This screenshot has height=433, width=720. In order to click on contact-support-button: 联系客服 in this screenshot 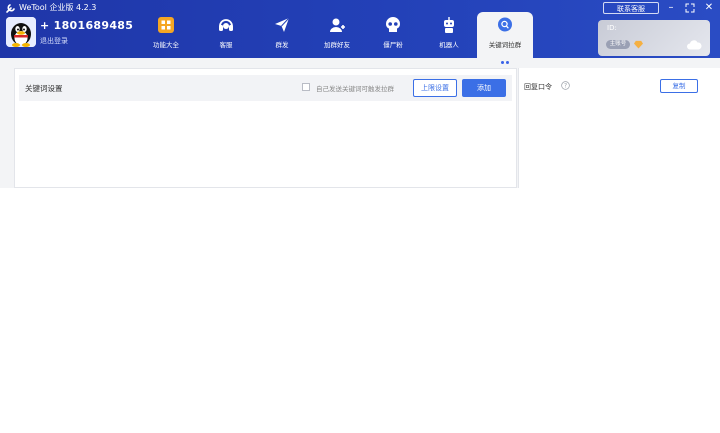, I will do `click(631, 8)`.